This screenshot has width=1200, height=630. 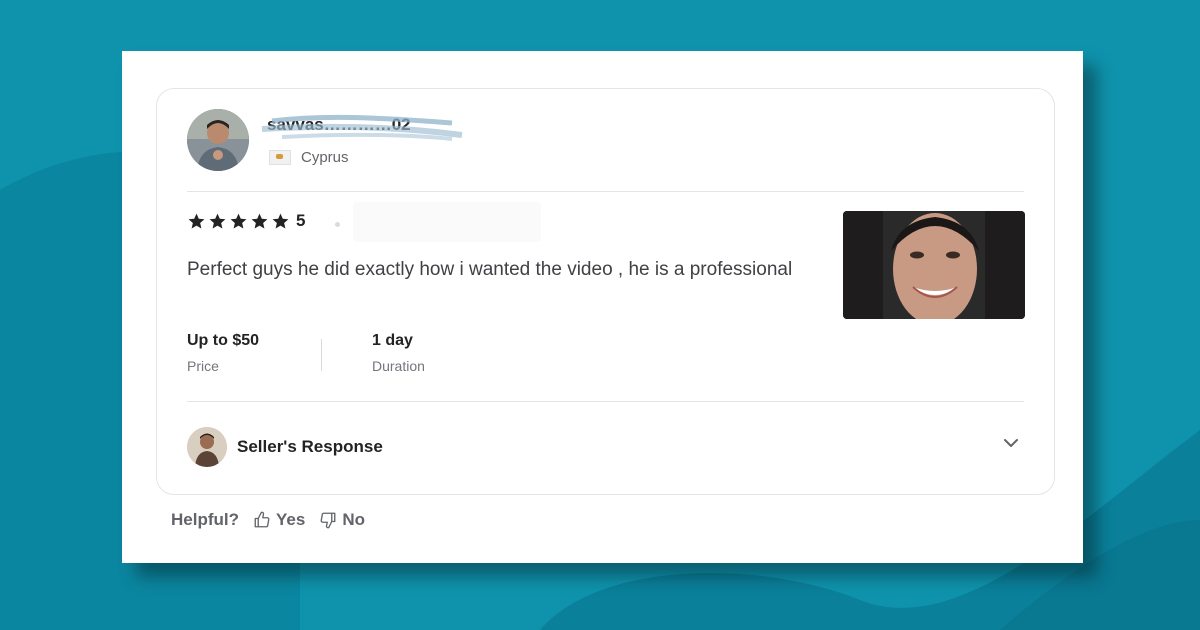 What do you see at coordinates (291, 519) in the screenshot?
I see `helpful-yes-label: Yes` at bounding box center [291, 519].